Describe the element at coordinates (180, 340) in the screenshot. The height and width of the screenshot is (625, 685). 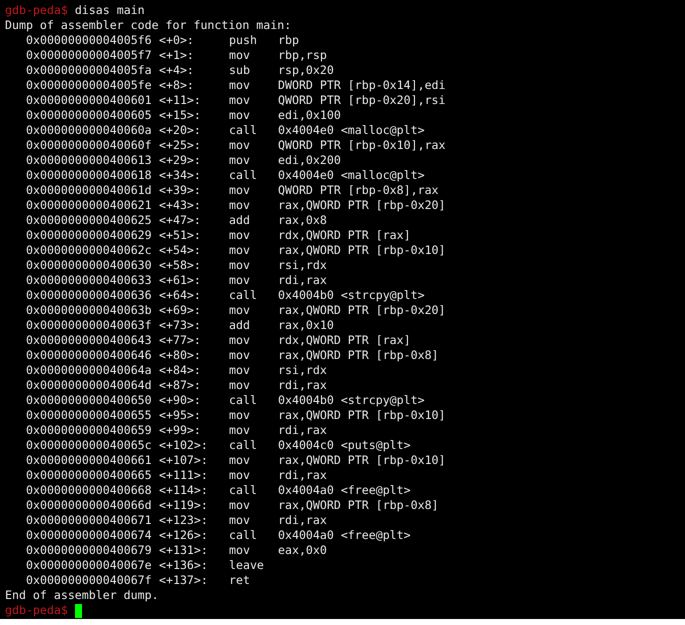
I see `instruction-offset: <+77>:` at that location.